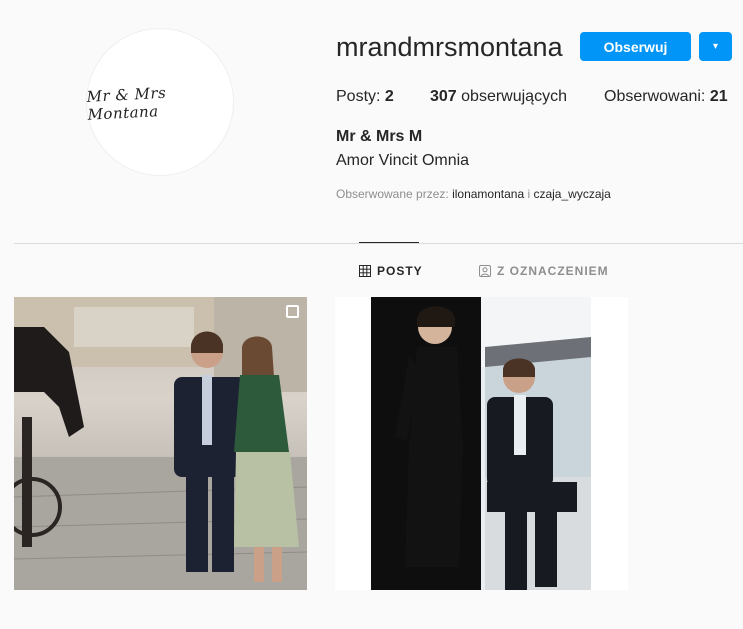 This screenshot has height=629, width=743. Describe the element at coordinates (488, 194) in the screenshot. I see `followed-by-user-link: ilonamontana` at that location.